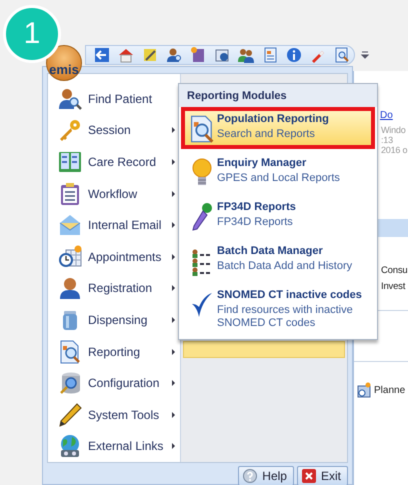  I want to click on row-text: Invest, so click(393, 286).